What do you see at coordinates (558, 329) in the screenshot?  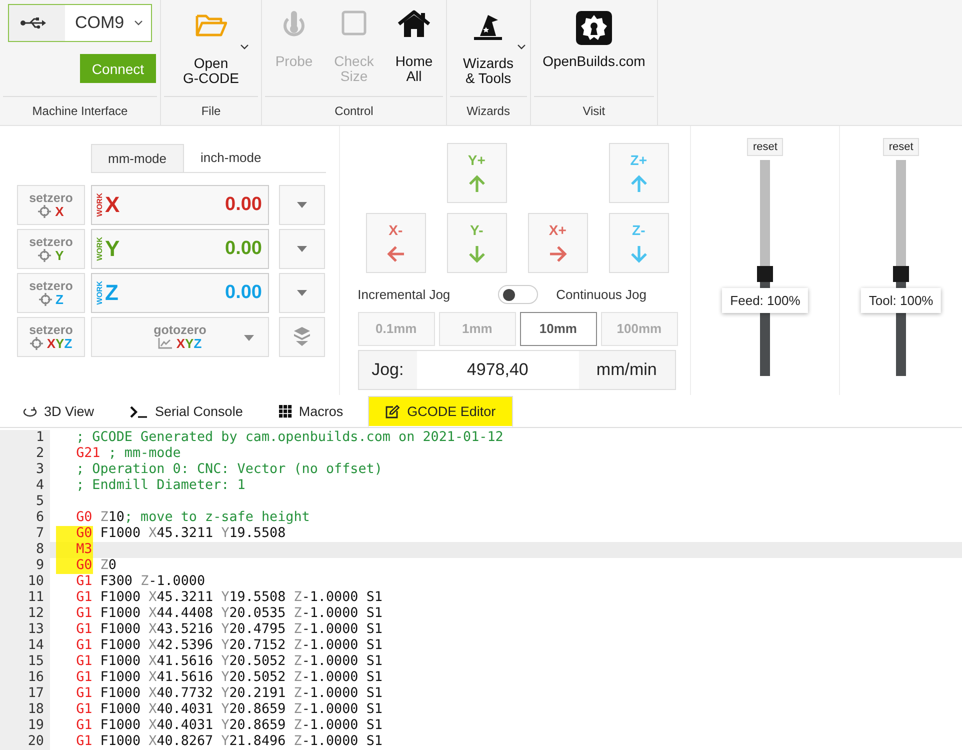 I see `step-button: 10mm` at bounding box center [558, 329].